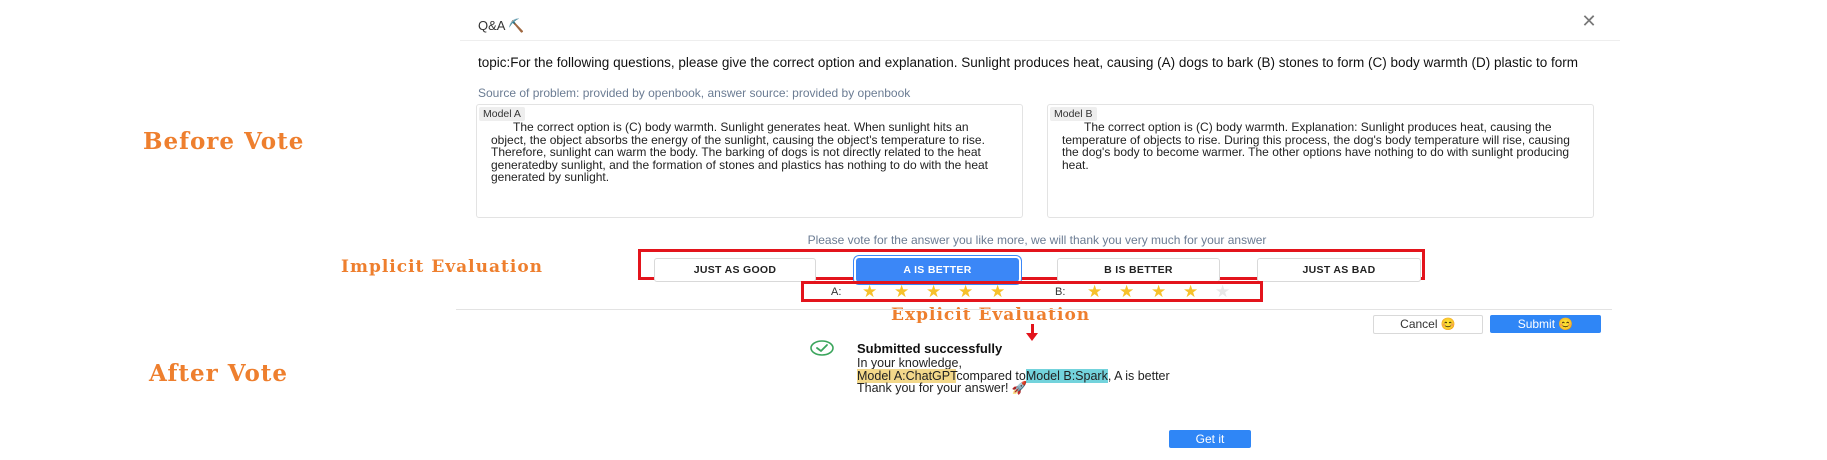 Image resolution: width=1827 pixels, height=460 pixels. What do you see at coordinates (501, 25) in the screenshot?
I see `dialog-title: Q&A ⛏️` at bounding box center [501, 25].